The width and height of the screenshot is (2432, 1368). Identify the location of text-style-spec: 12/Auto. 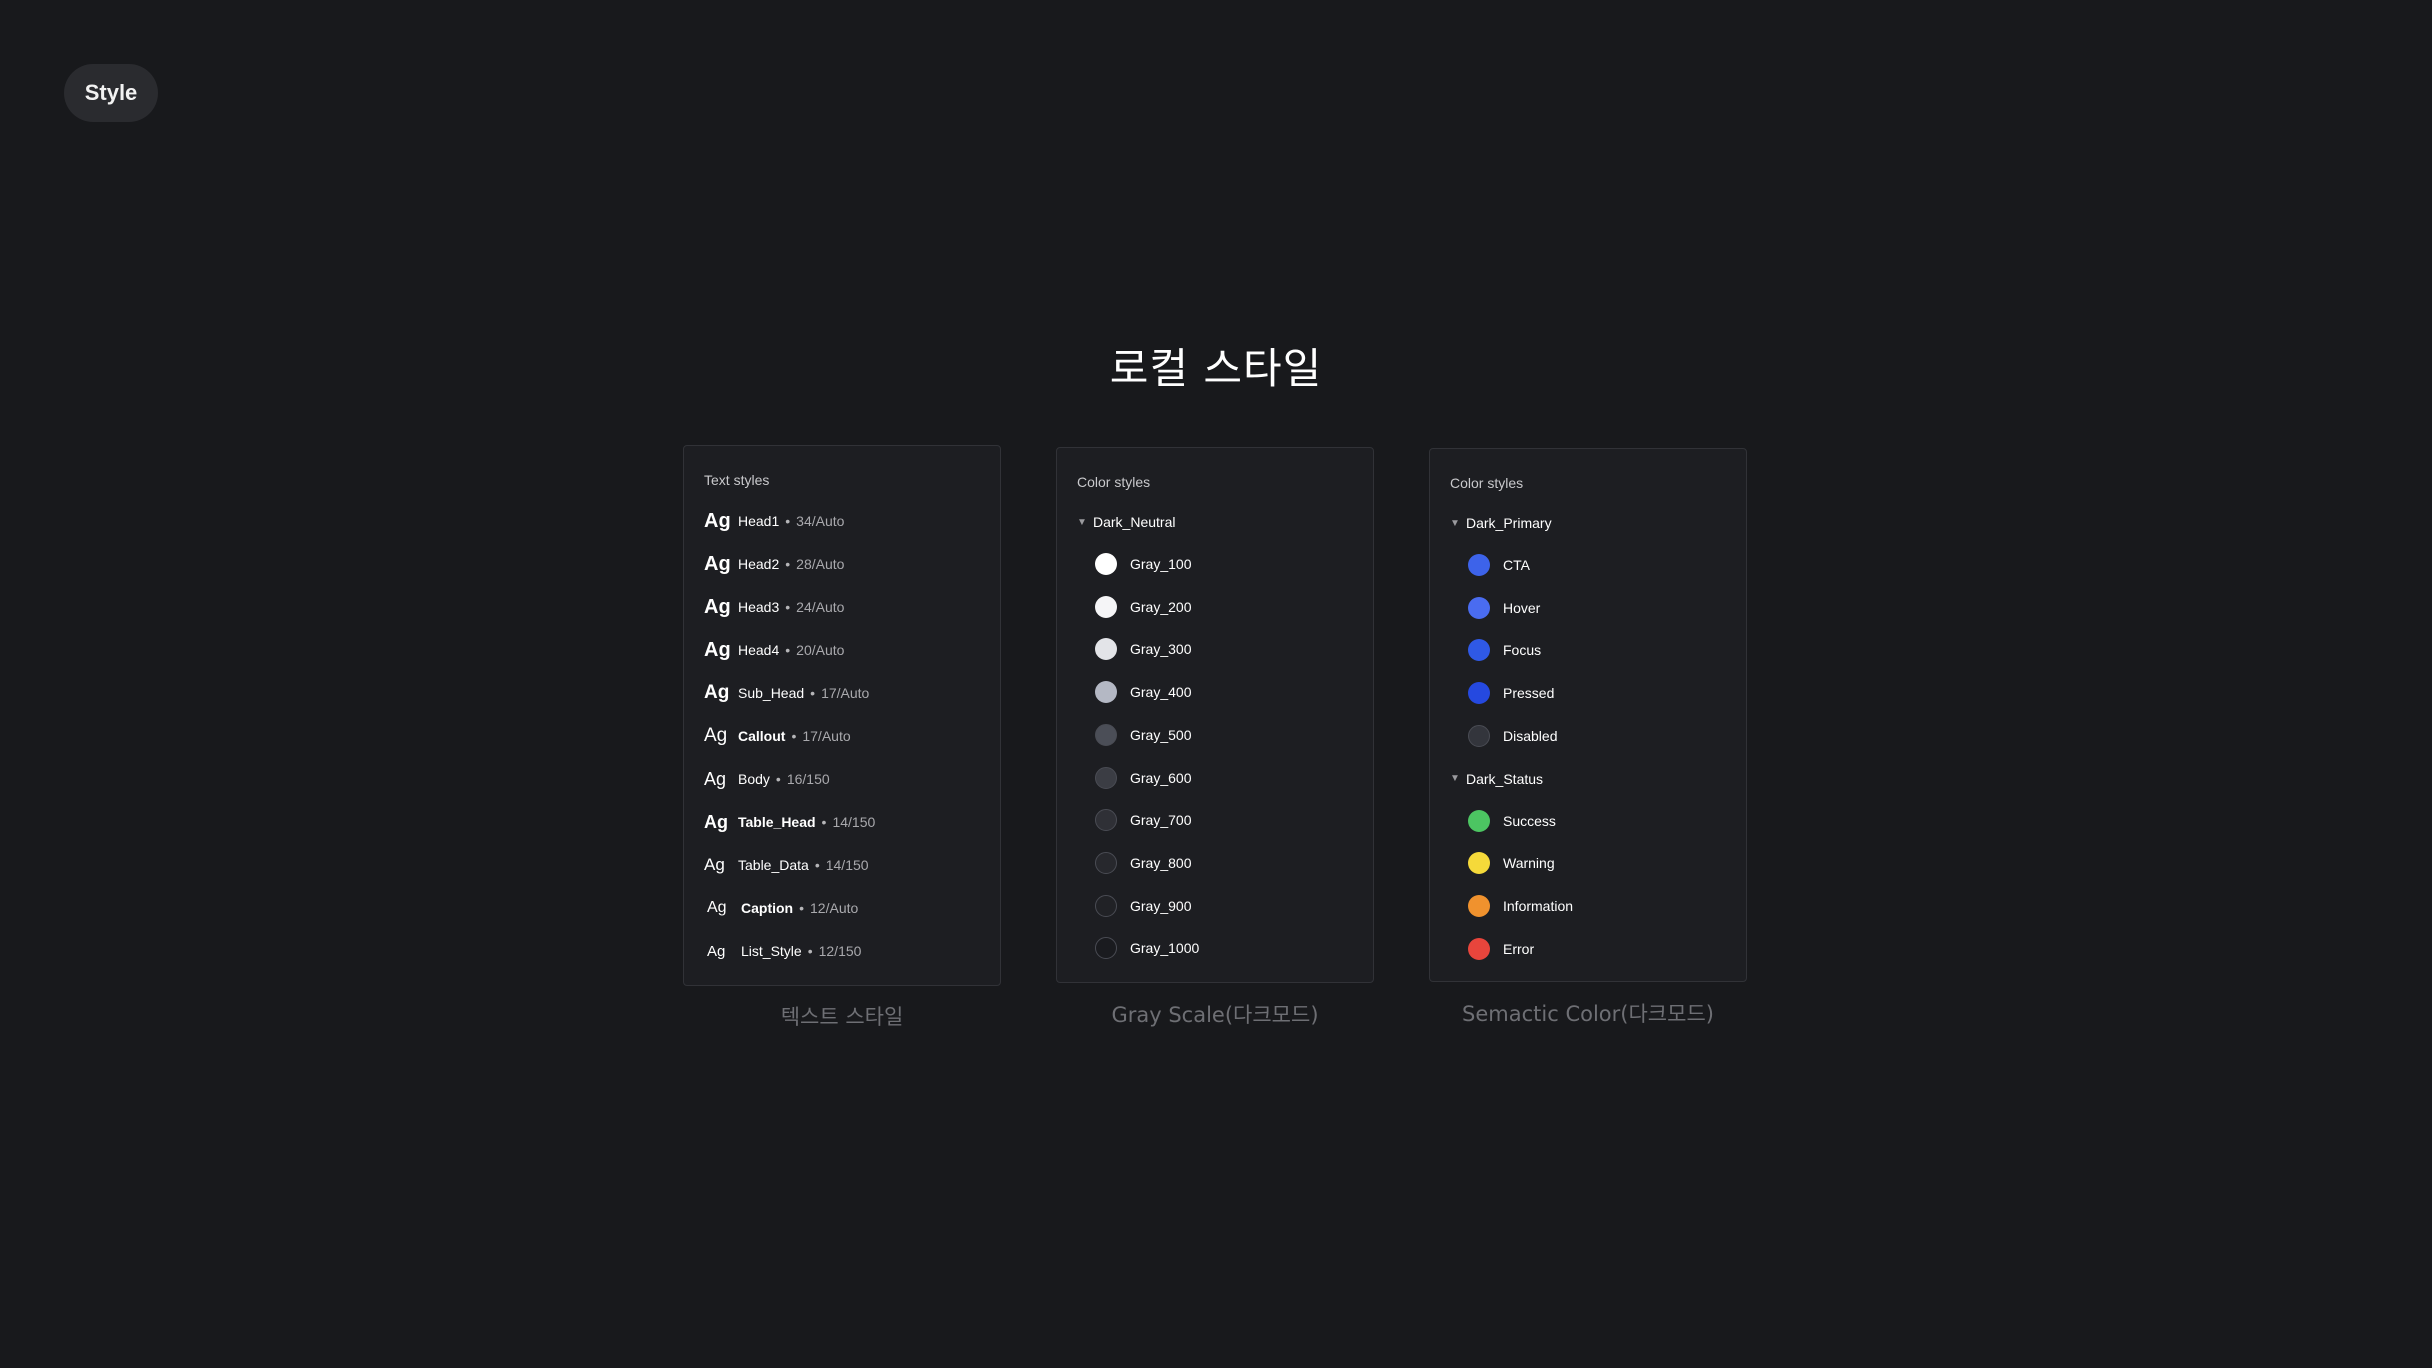
(834, 908).